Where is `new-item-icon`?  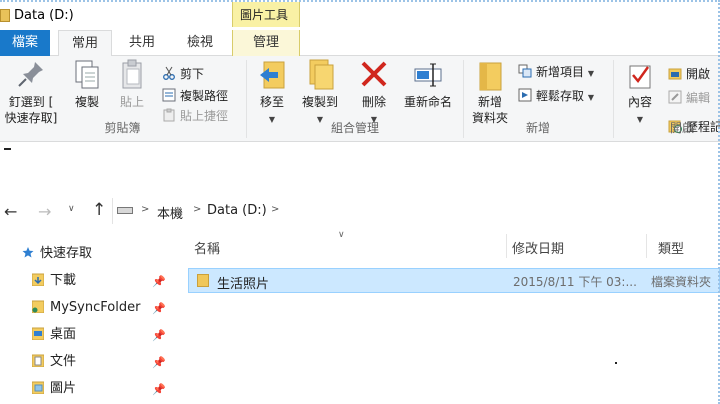 new-item-icon is located at coordinates (525, 71).